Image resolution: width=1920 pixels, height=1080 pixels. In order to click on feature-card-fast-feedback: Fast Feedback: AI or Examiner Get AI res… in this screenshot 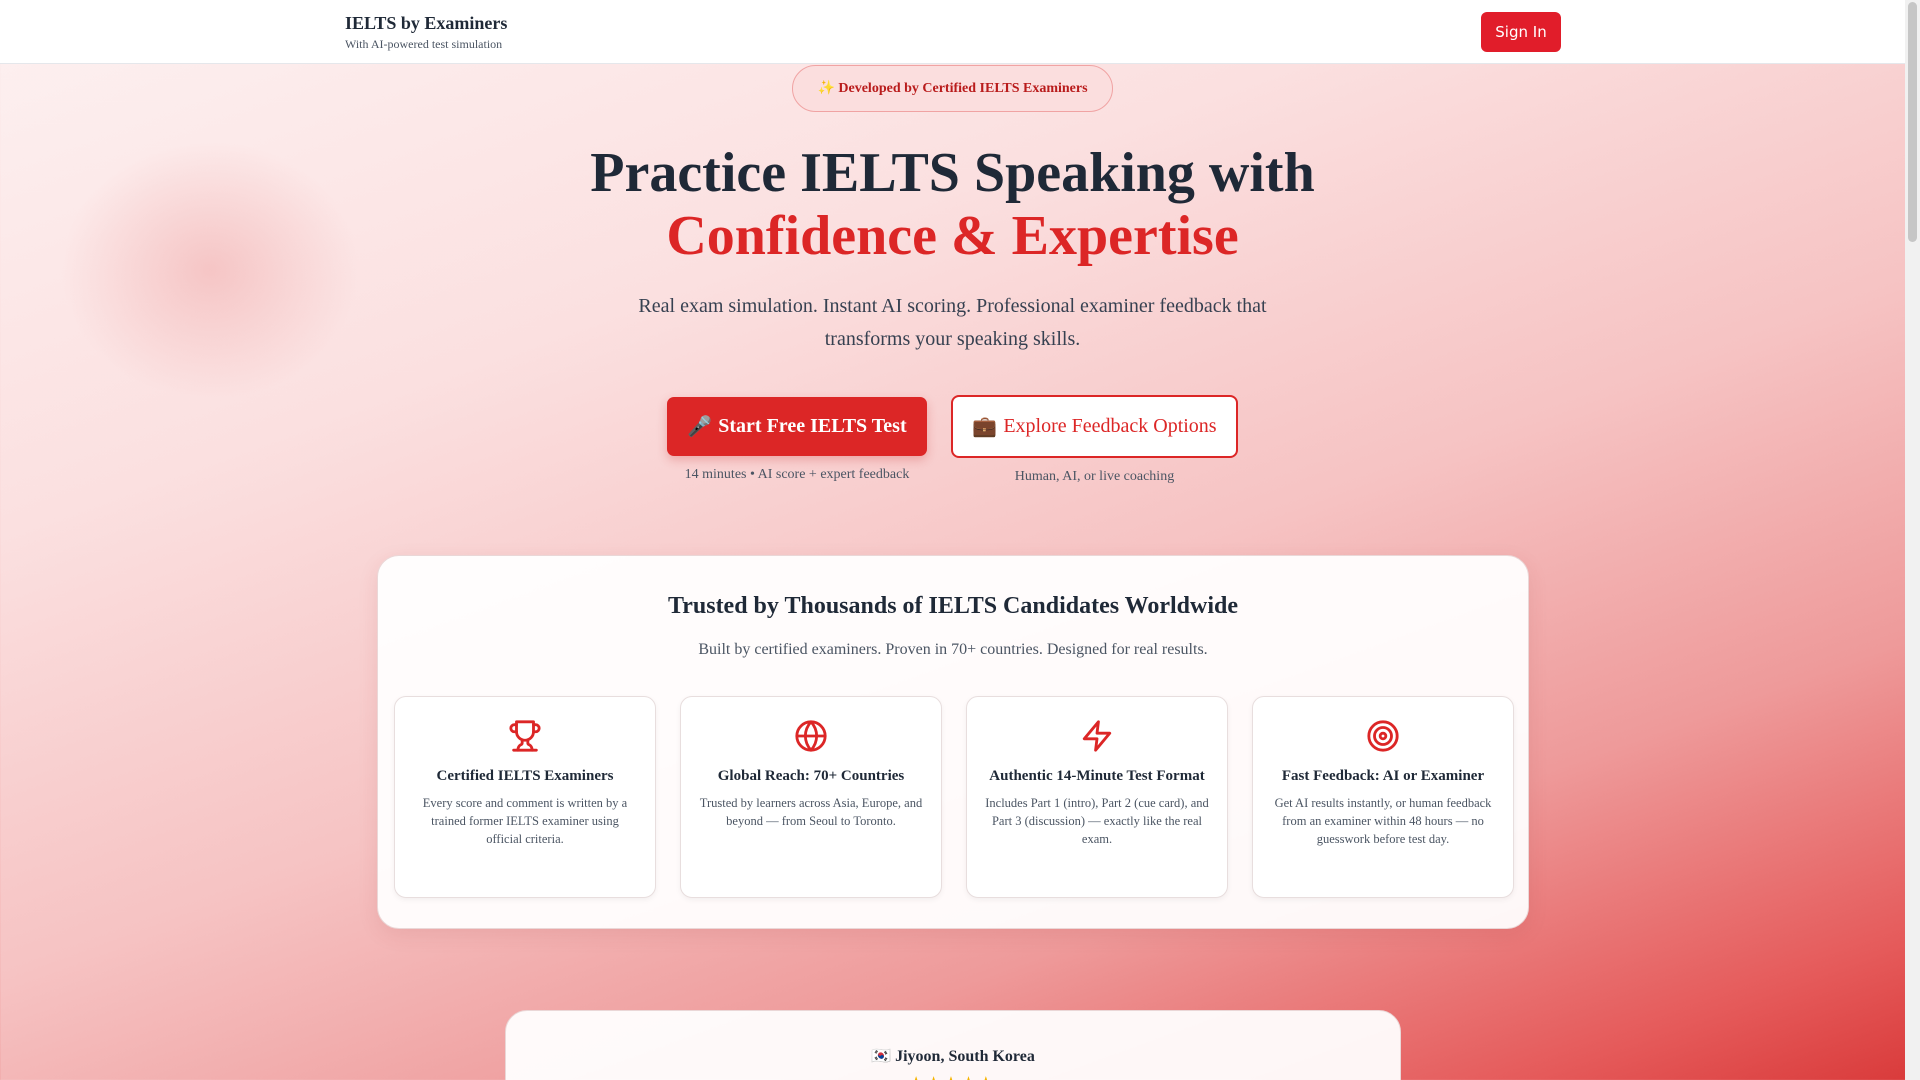, I will do `click(1383, 797)`.